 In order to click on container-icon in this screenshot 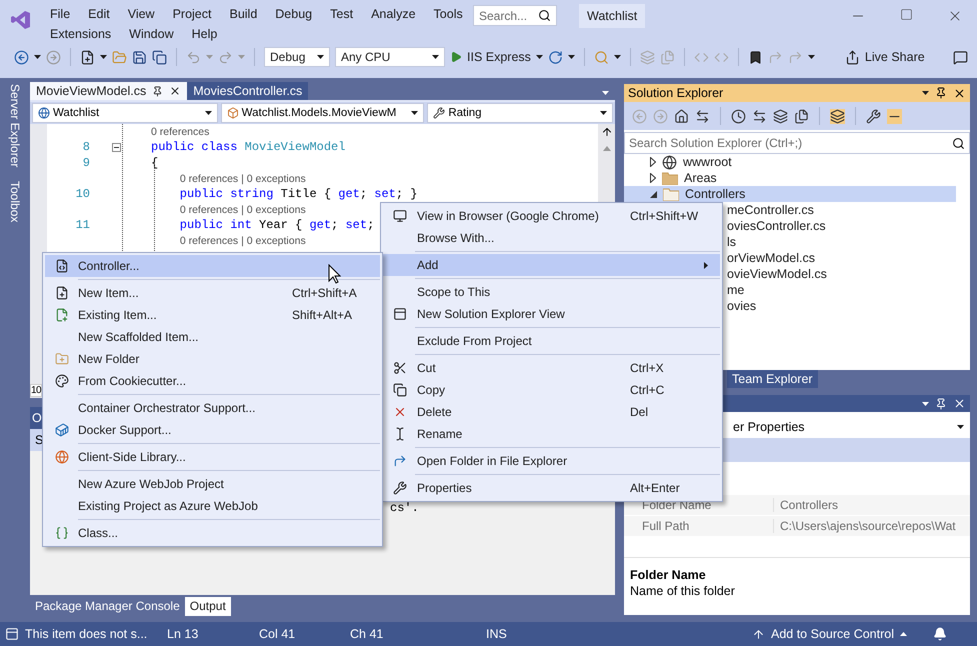, I will do `click(61, 430)`.